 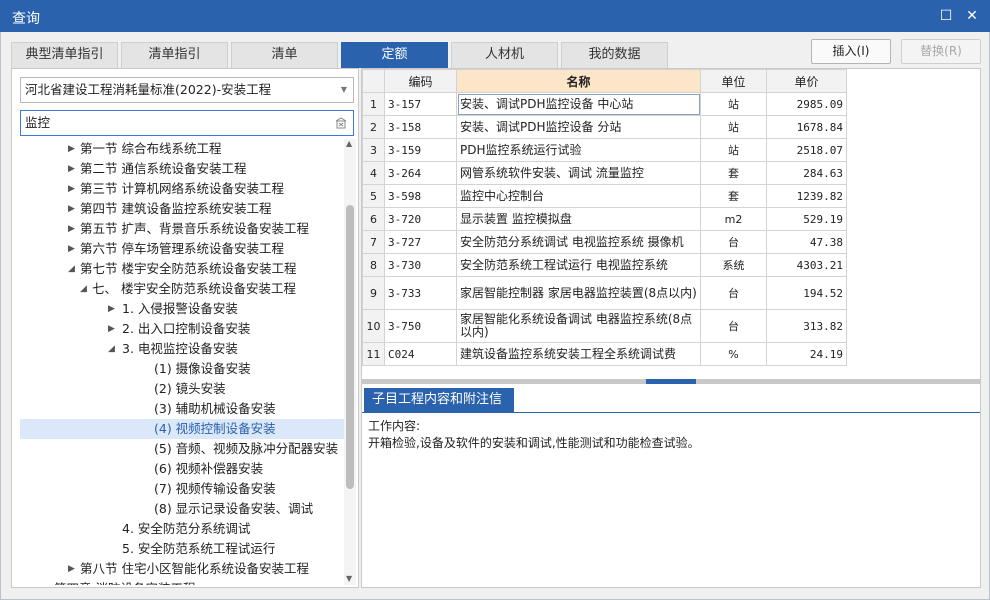 I want to click on cell-name: 家居智能化系统设备调试 电器监控系统(8点以内), so click(x=578, y=326).